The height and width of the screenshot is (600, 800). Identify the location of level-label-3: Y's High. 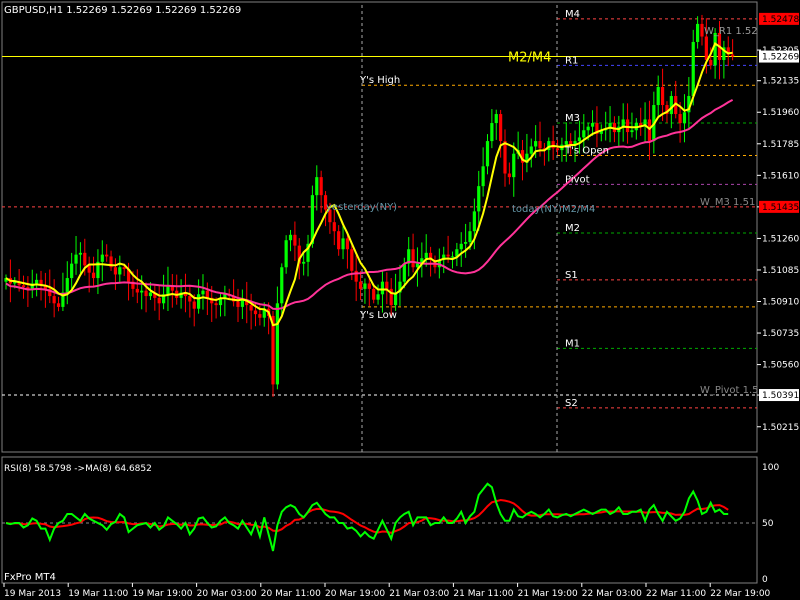
(379, 80).